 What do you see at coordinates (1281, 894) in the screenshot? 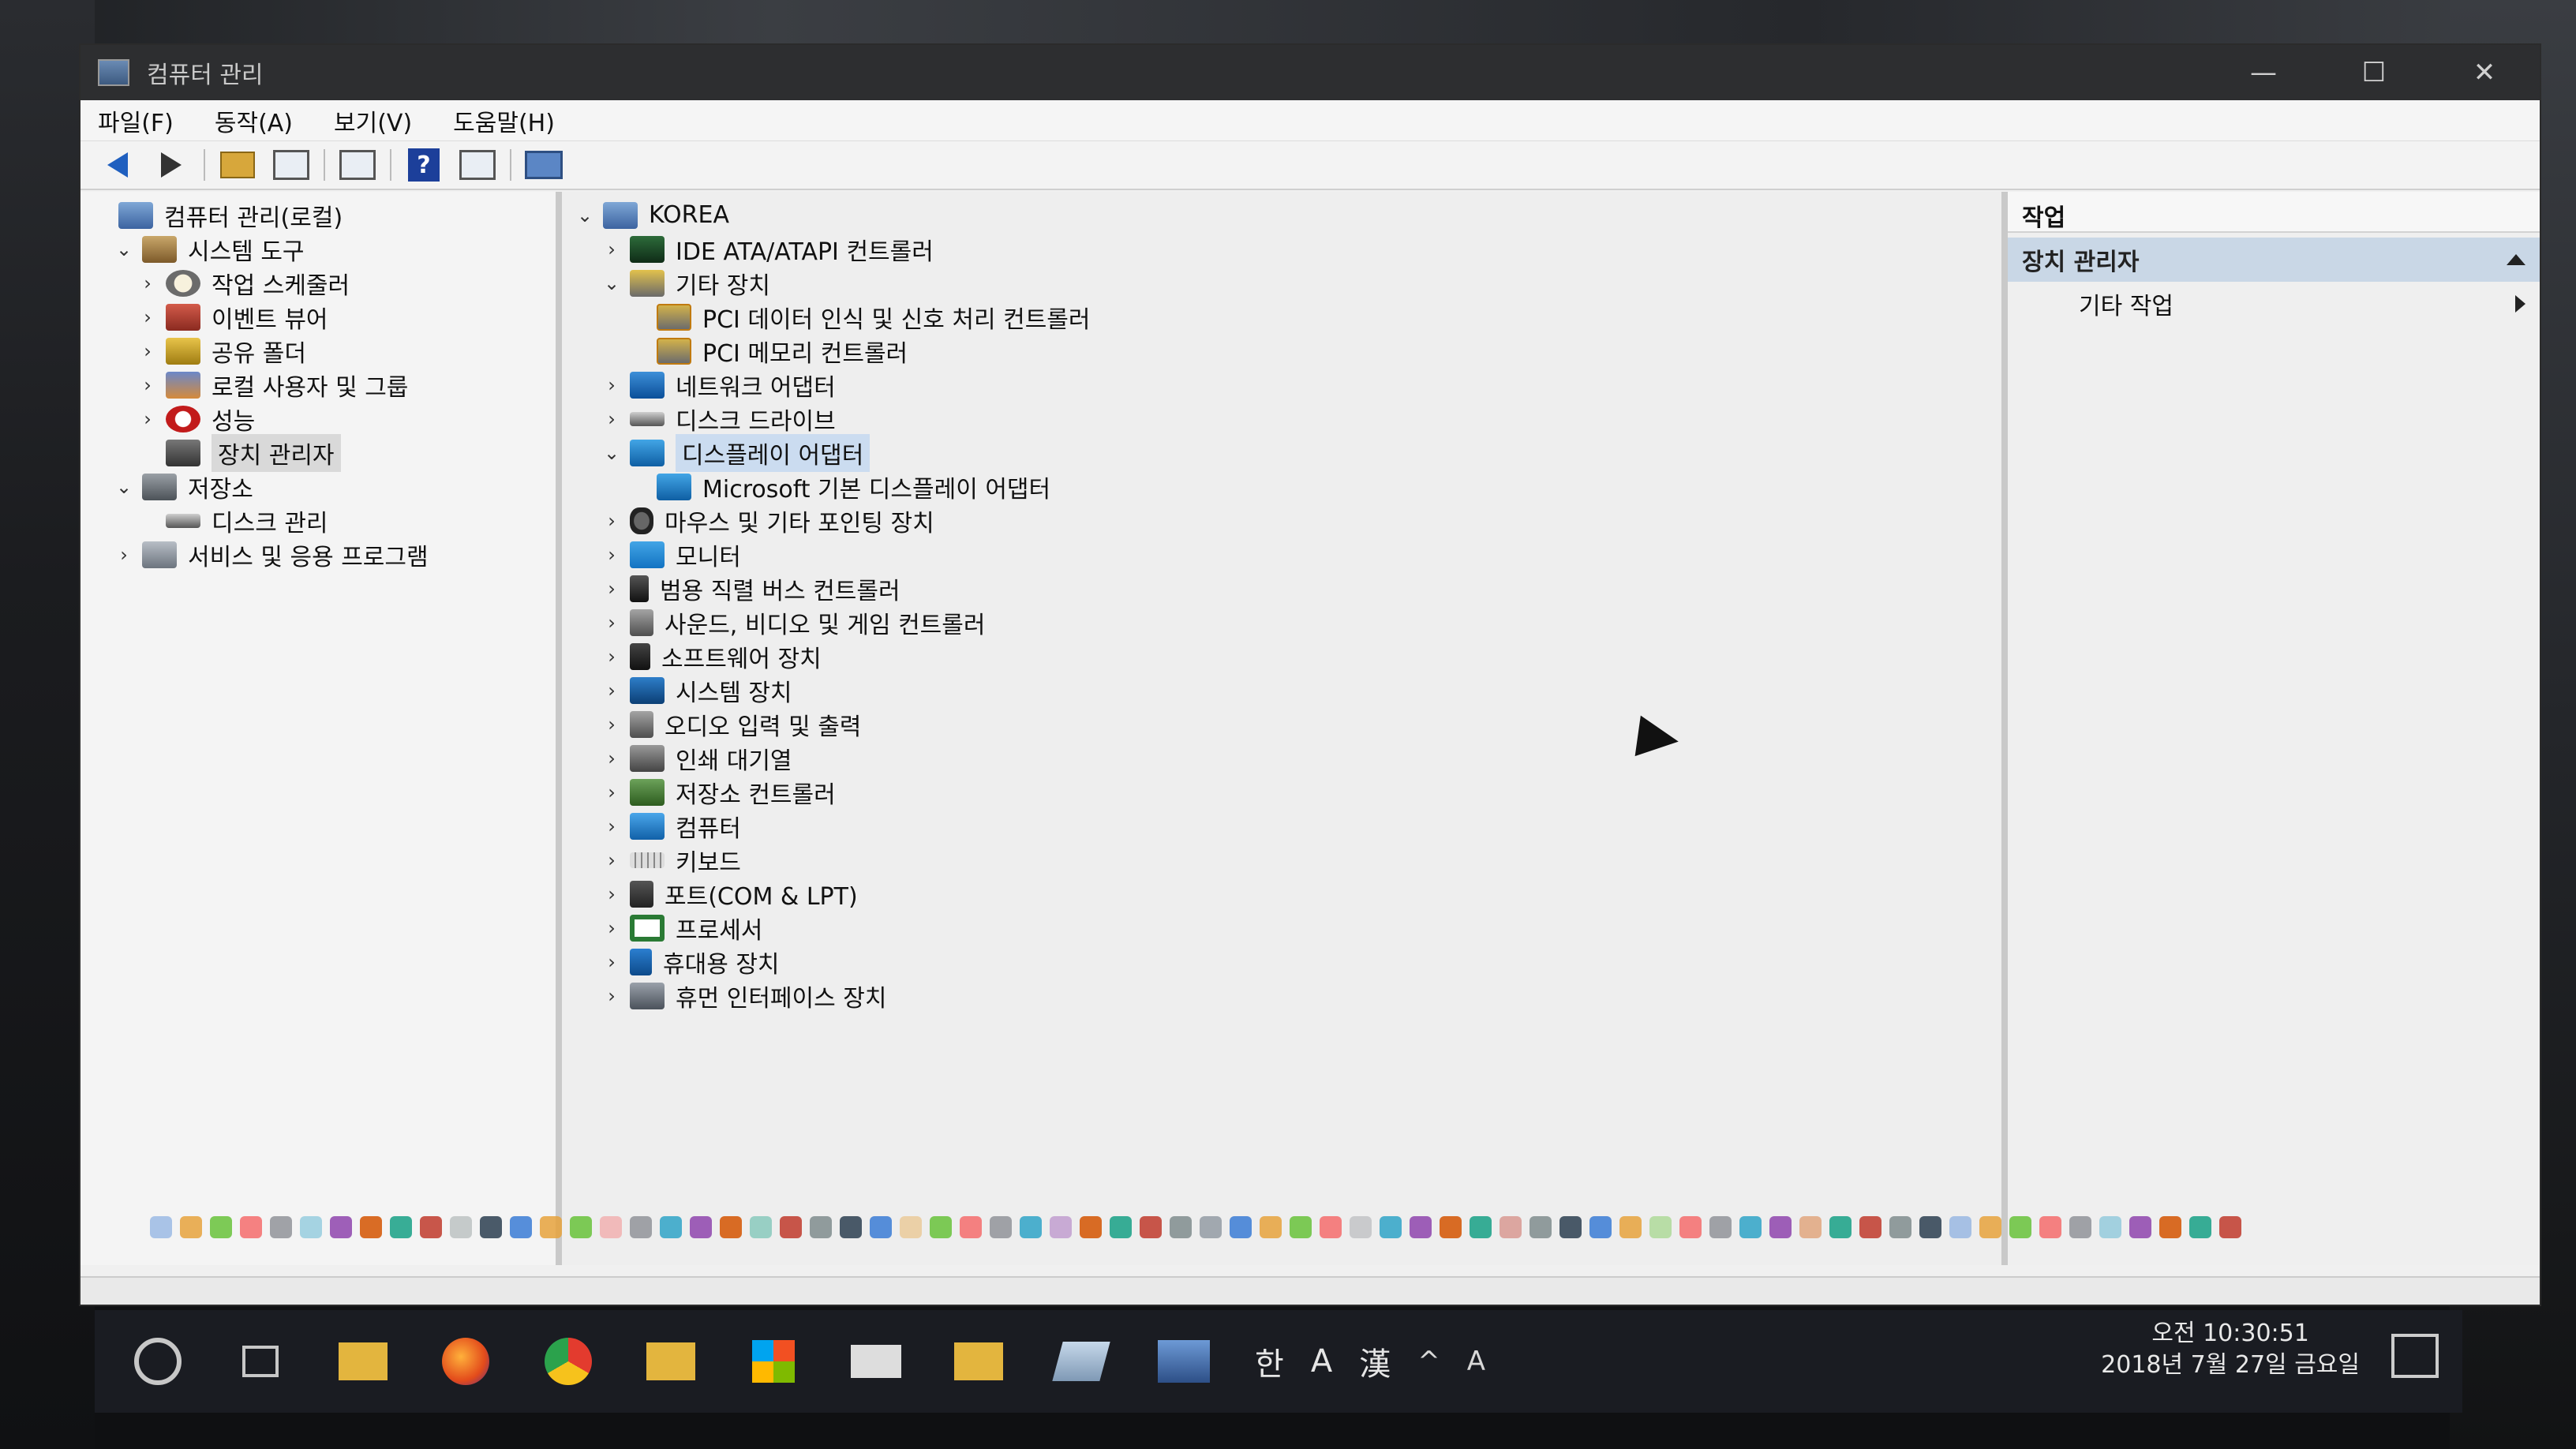
I see `device-tree-item-row: › 포트(COM & LPT)` at bounding box center [1281, 894].